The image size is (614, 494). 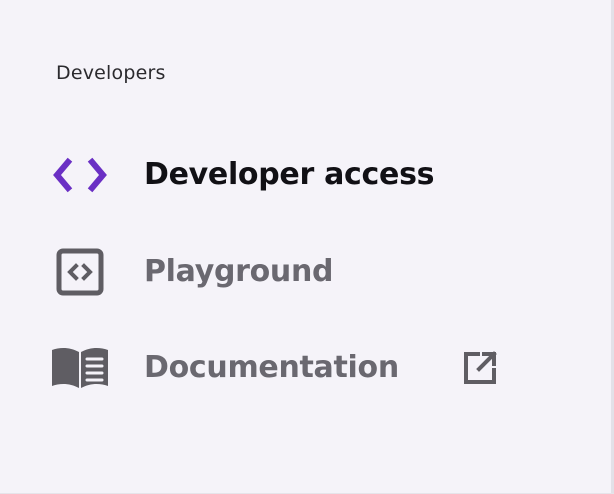 I want to click on sidebar-item-label: Documentation, so click(x=271, y=367).